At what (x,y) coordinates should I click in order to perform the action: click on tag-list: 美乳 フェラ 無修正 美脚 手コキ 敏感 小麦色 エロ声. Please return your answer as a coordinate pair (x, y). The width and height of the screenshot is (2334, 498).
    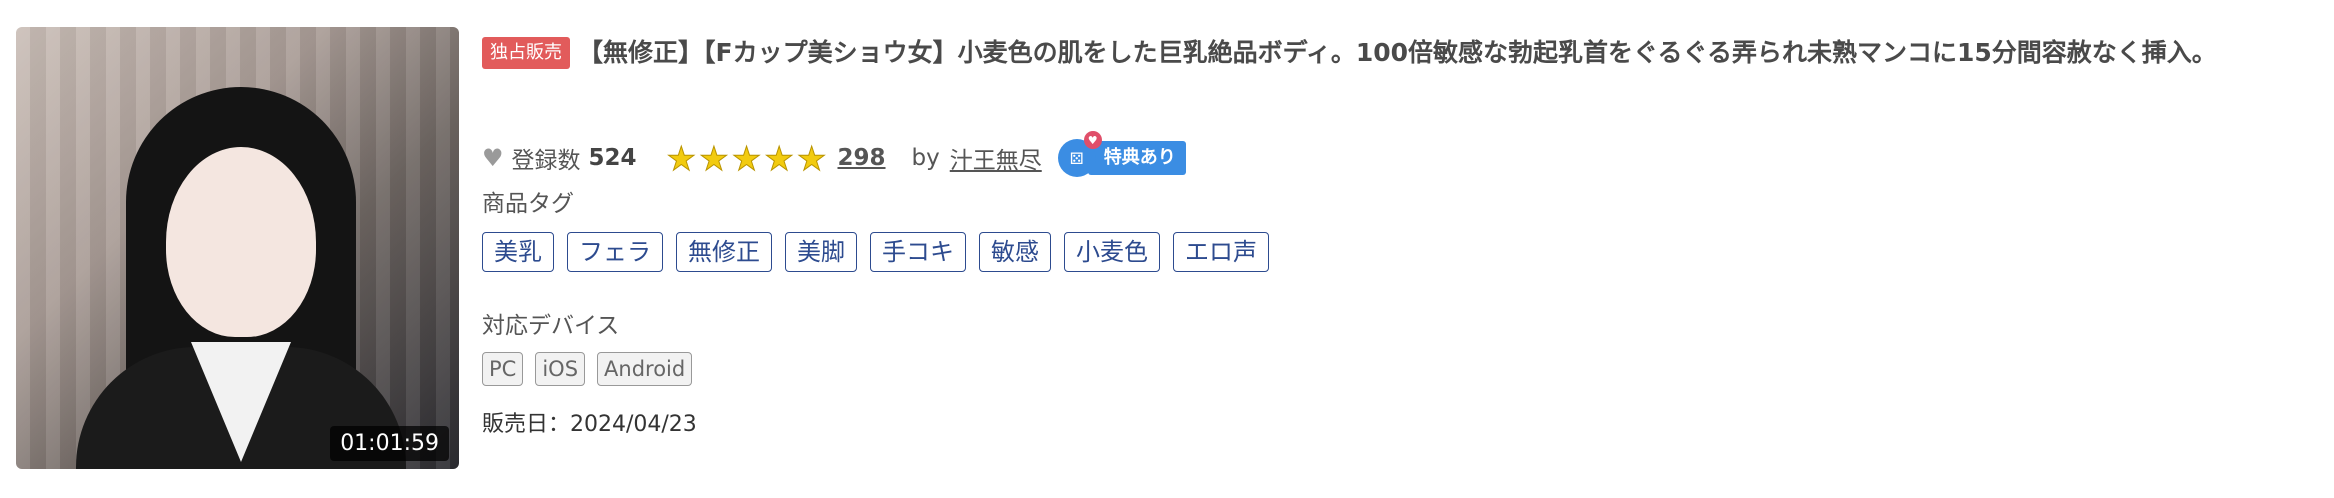
    Looking at the image, I should click on (882, 252).